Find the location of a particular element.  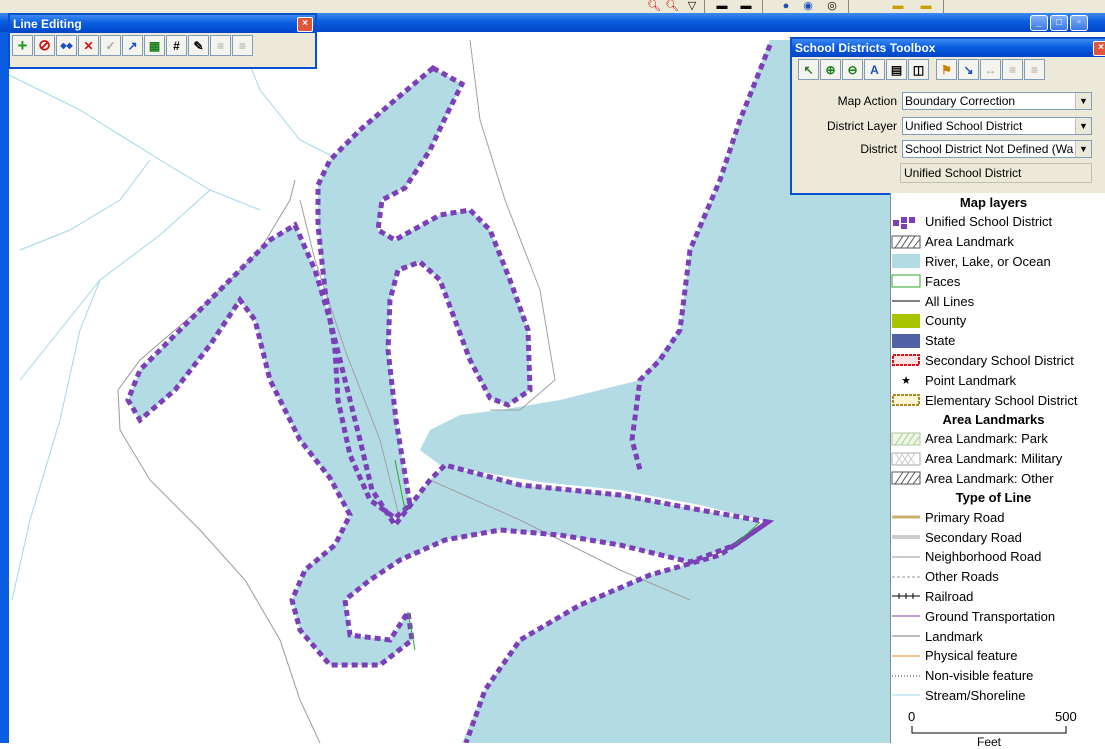

flag-icon: ⚑ is located at coordinates (946, 69).